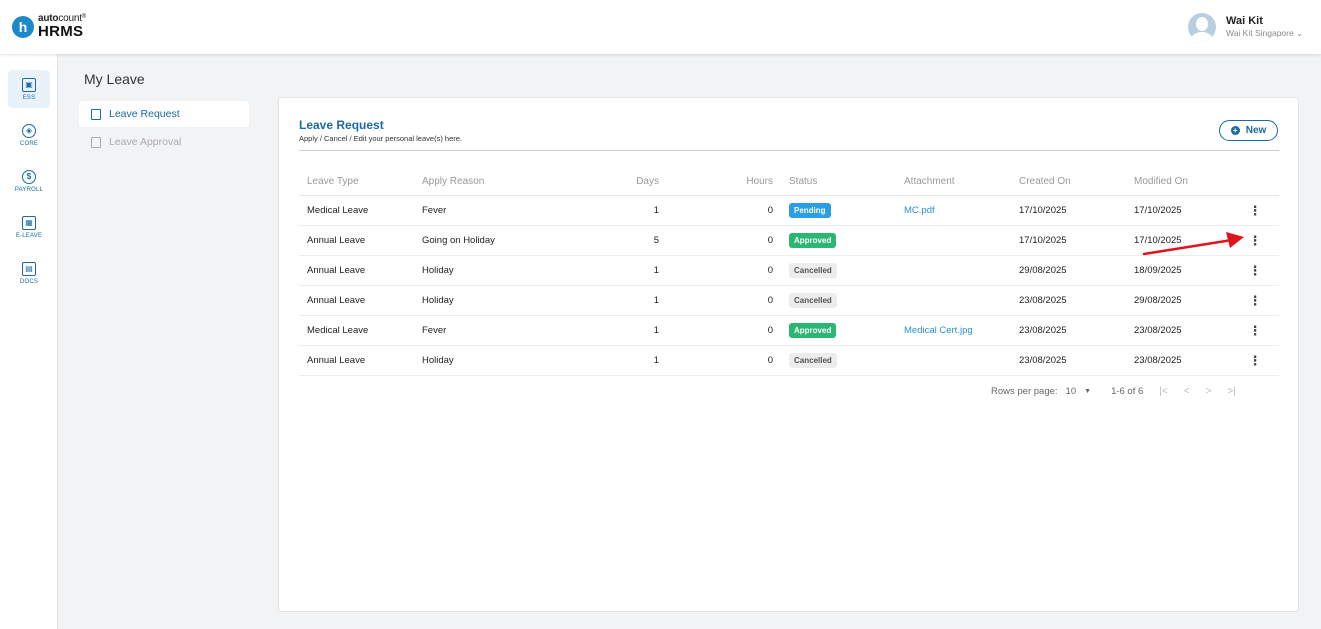  I want to click on attachment-link: Medical Cert.jpg, so click(938, 330).